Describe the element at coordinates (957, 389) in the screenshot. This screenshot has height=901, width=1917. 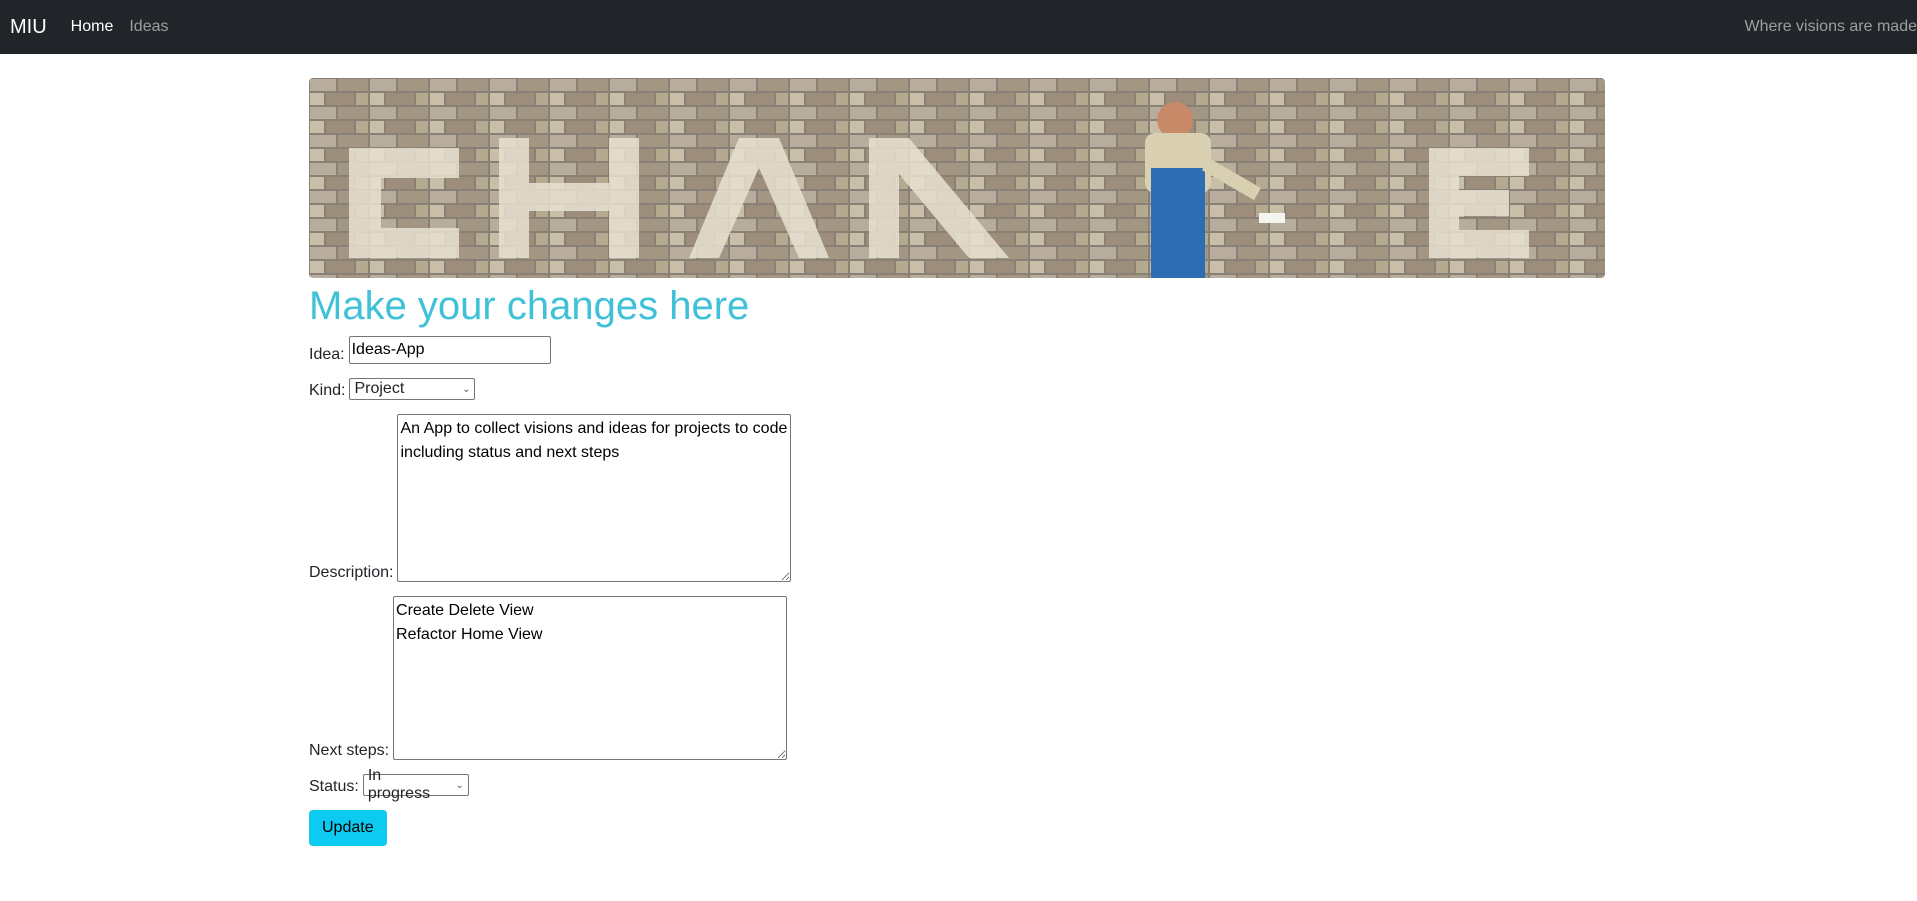
I see `kind-row: Kind: Project ⌄` at that location.